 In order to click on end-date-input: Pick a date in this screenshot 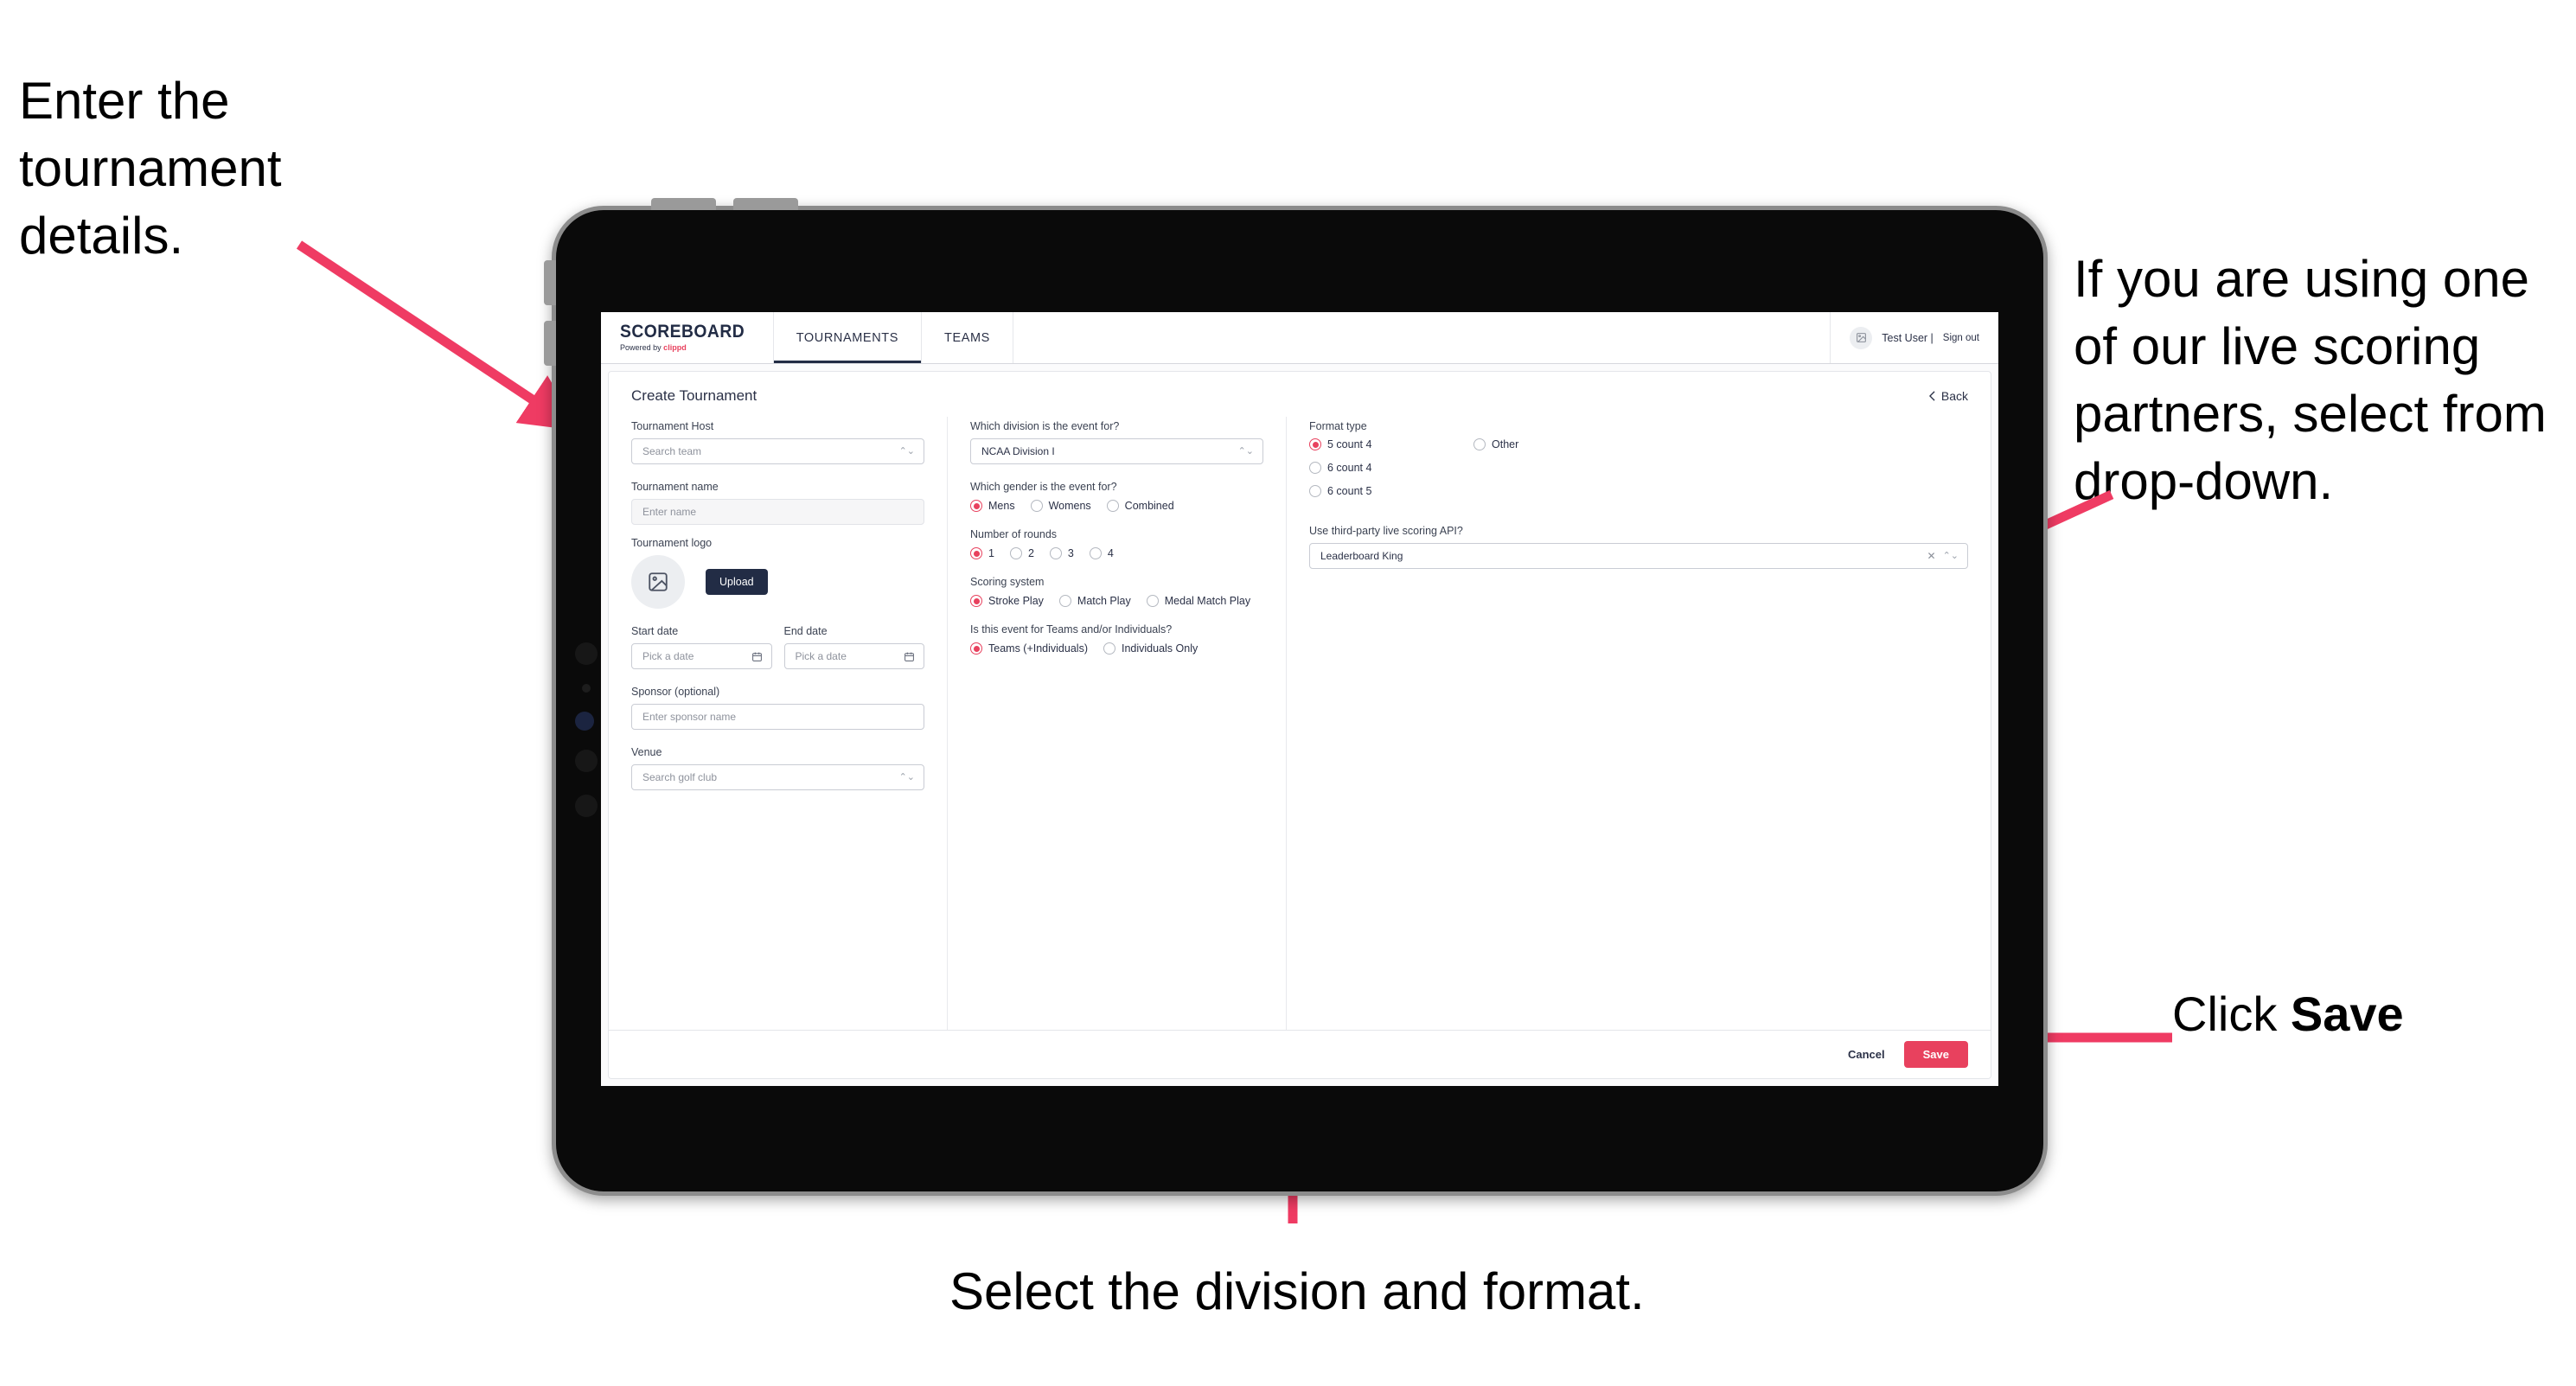, I will do `click(854, 656)`.